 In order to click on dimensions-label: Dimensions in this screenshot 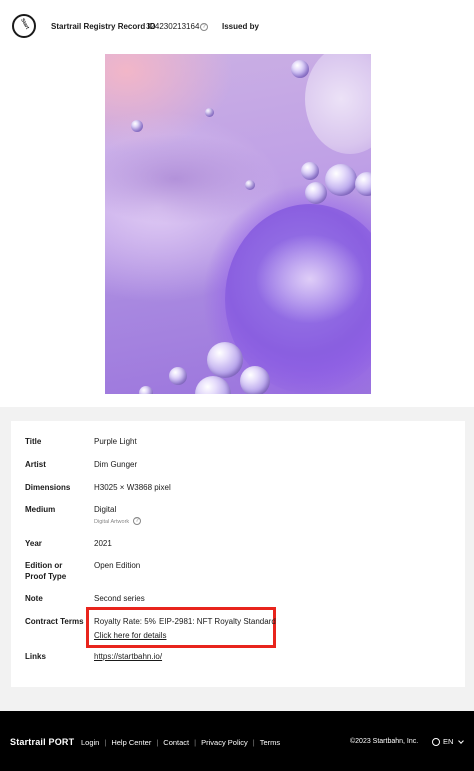, I will do `click(48, 487)`.